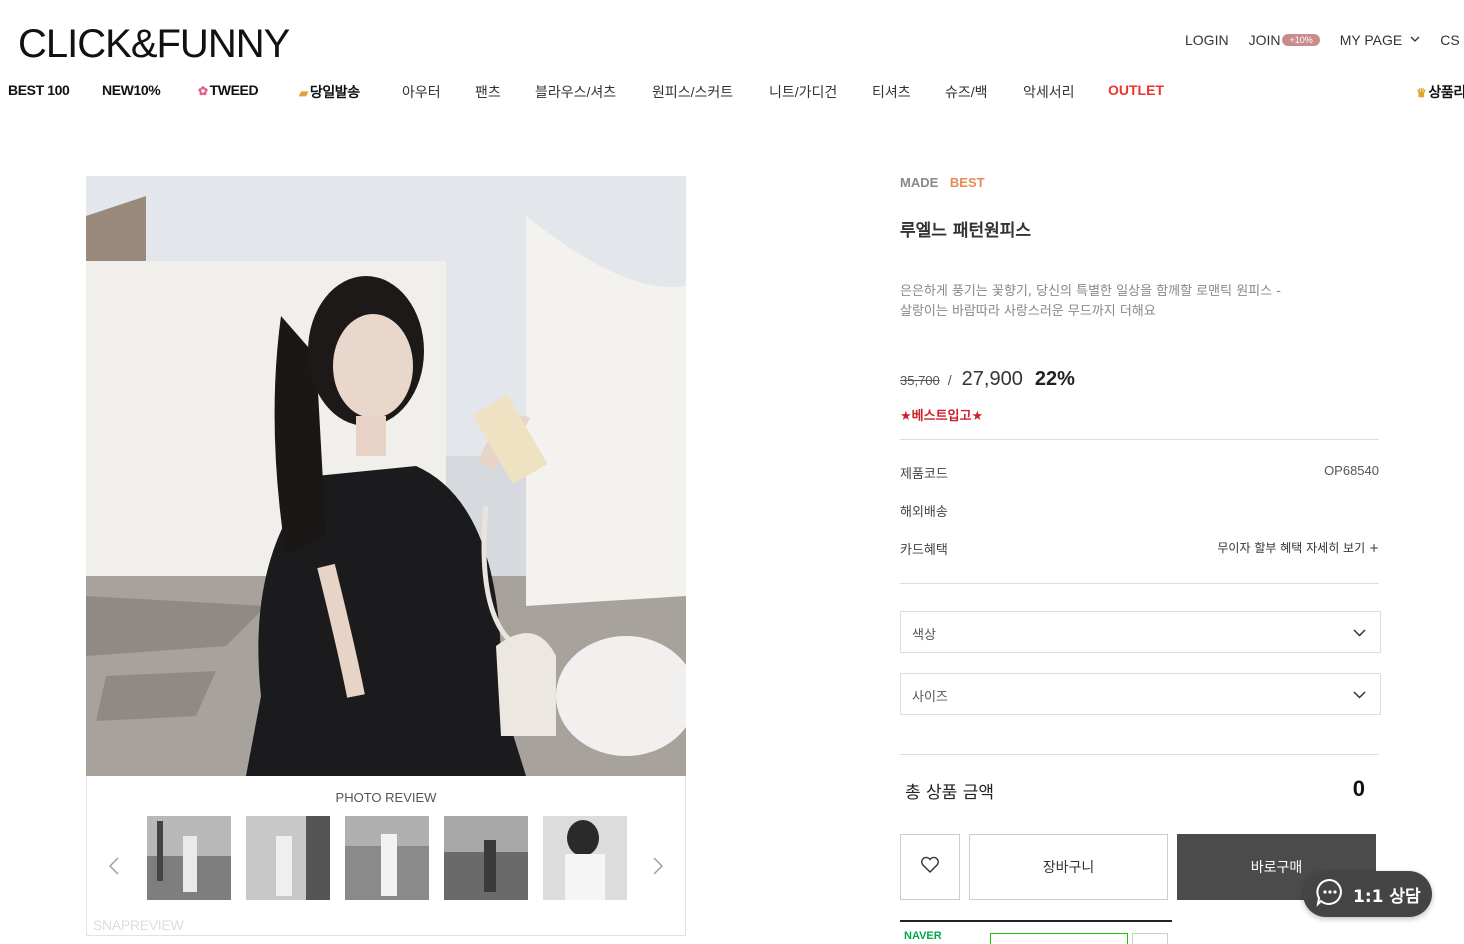  What do you see at coordinates (924, 474) in the screenshot?
I see `product-code-label: 제품코드` at bounding box center [924, 474].